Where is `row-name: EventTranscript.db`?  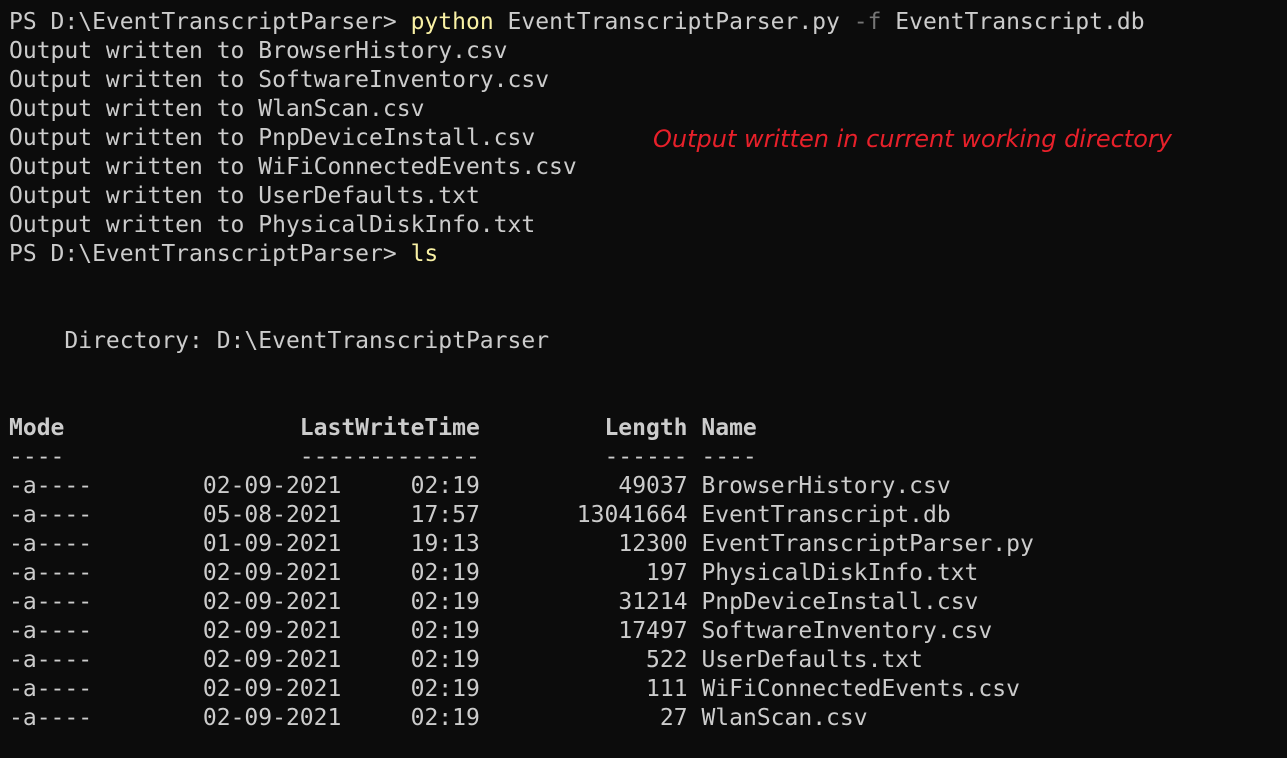
row-name: EventTranscript.db is located at coordinates (826, 515).